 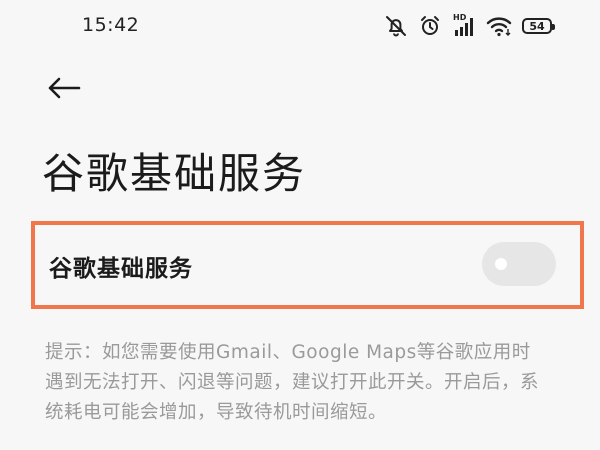 What do you see at coordinates (300, 26) in the screenshot?
I see `status-bar: 15:42 HD 54` at bounding box center [300, 26].